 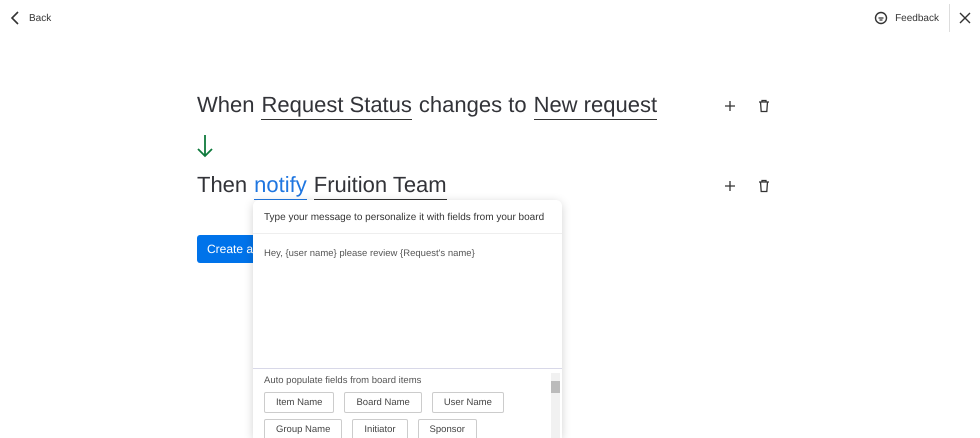 What do you see at coordinates (222, 185) in the screenshot?
I see `rule-text: Then` at bounding box center [222, 185].